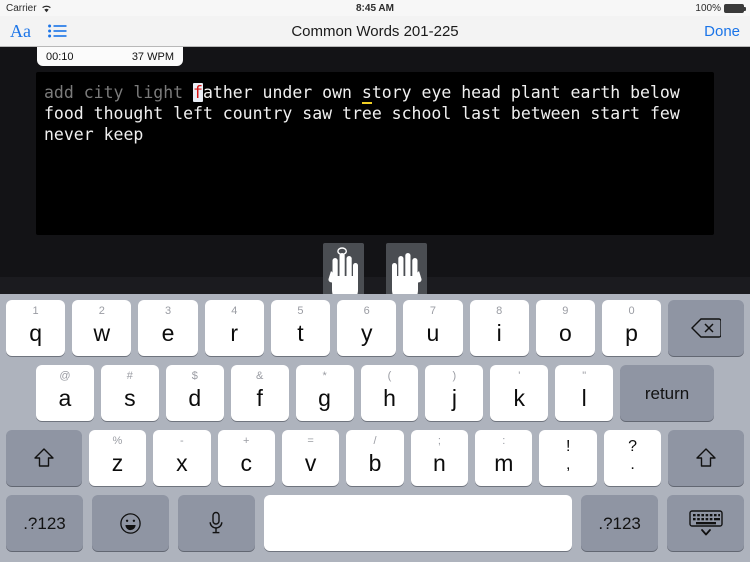  What do you see at coordinates (584, 393) in the screenshot?
I see `key-l: " l` at bounding box center [584, 393].